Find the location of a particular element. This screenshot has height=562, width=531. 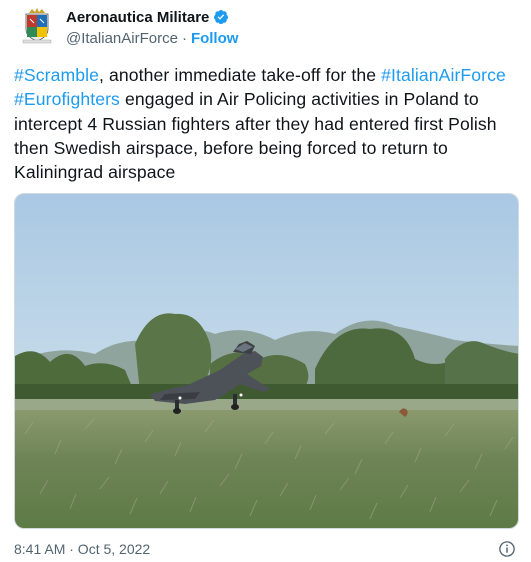

handle: @ItalianAirForce is located at coordinates (122, 38).